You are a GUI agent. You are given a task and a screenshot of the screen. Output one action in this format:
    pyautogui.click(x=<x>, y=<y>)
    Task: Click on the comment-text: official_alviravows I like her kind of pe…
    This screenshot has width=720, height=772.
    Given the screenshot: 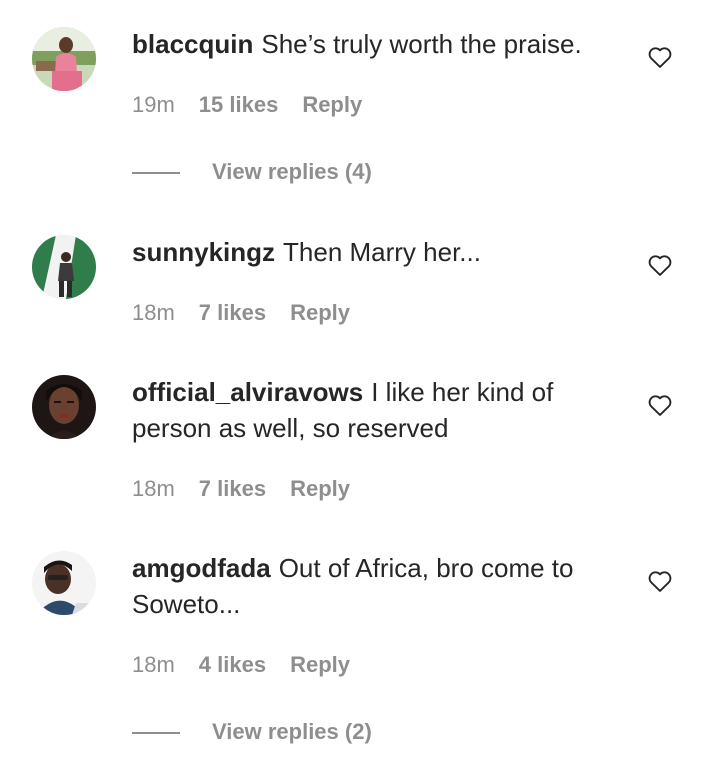 What is the action you would take?
    pyautogui.click(x=377, y=410)
    